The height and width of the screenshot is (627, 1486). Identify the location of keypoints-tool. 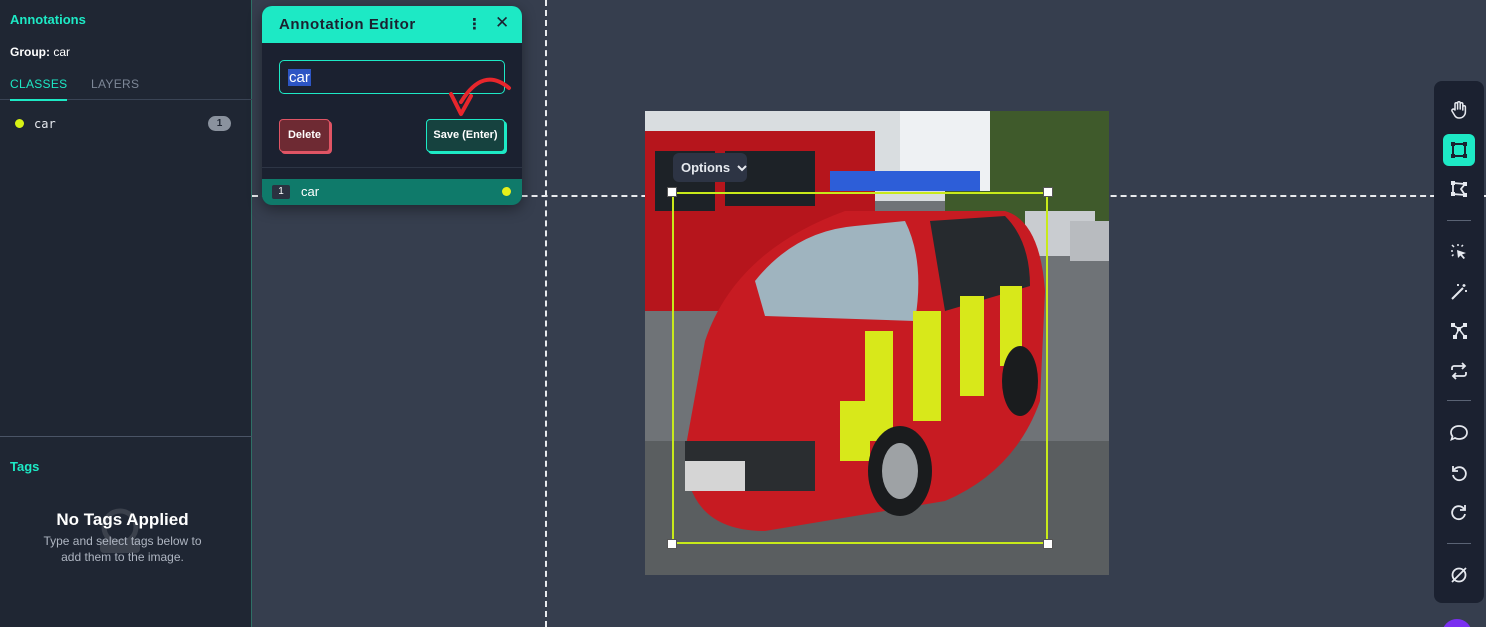
(1459, 331).